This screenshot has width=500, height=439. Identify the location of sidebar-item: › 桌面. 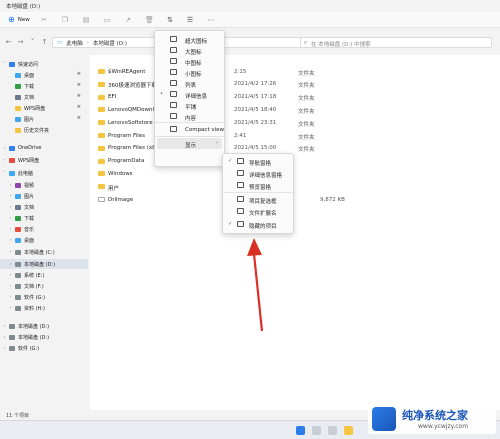
(44, 240).